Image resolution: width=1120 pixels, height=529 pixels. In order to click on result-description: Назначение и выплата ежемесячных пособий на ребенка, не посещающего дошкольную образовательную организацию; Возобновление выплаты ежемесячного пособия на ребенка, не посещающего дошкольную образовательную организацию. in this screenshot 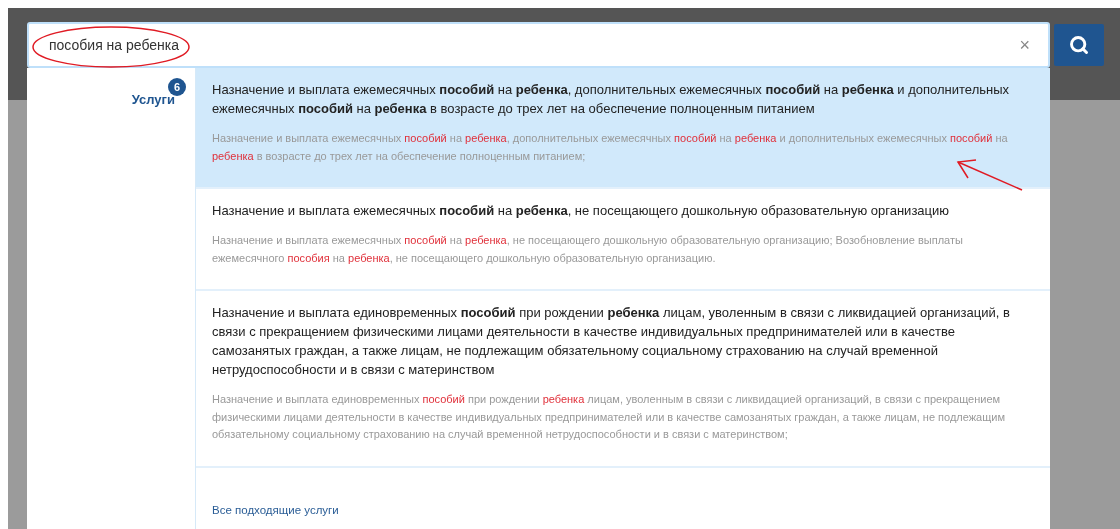, I will do `click(588, 249)`.